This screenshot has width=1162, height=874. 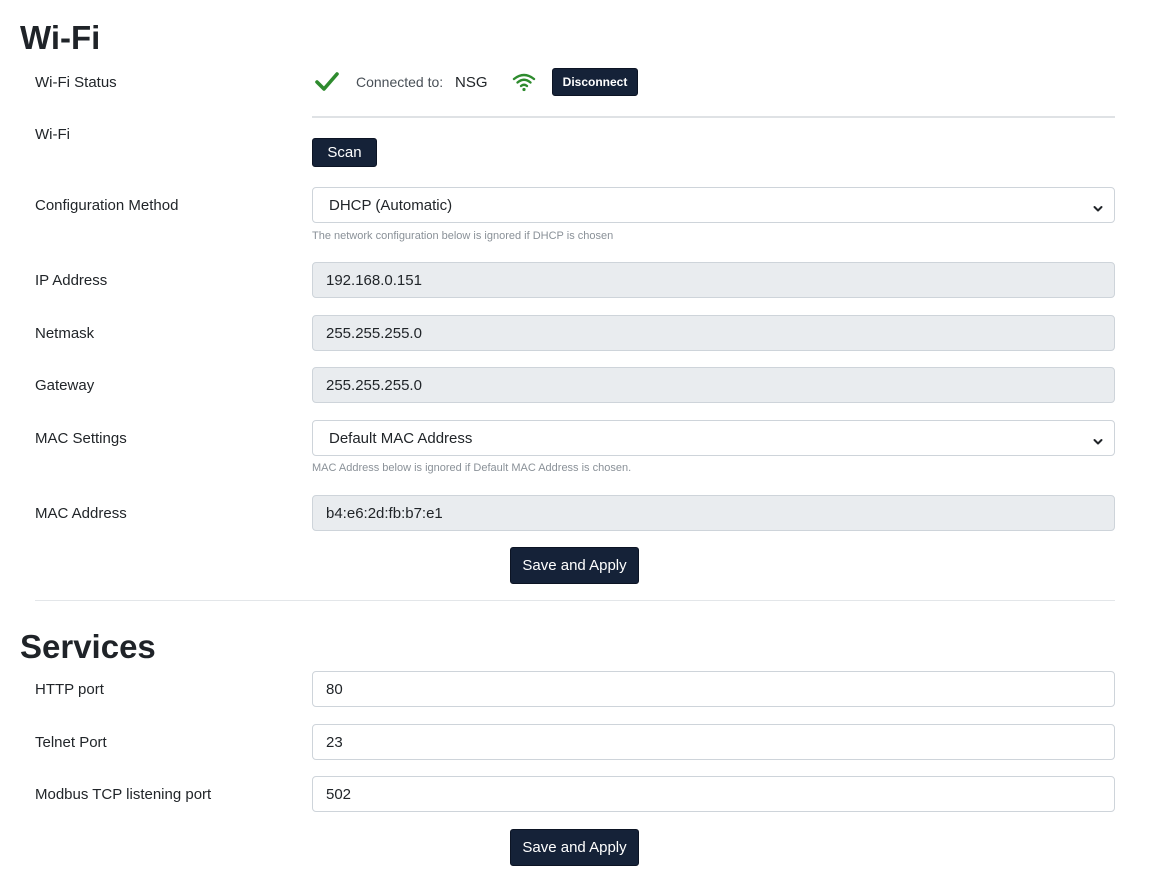 What do you see at coordinates (88, 646) in the screenshot?
I see `services-heading: Services` at bounding box center [88, 646].